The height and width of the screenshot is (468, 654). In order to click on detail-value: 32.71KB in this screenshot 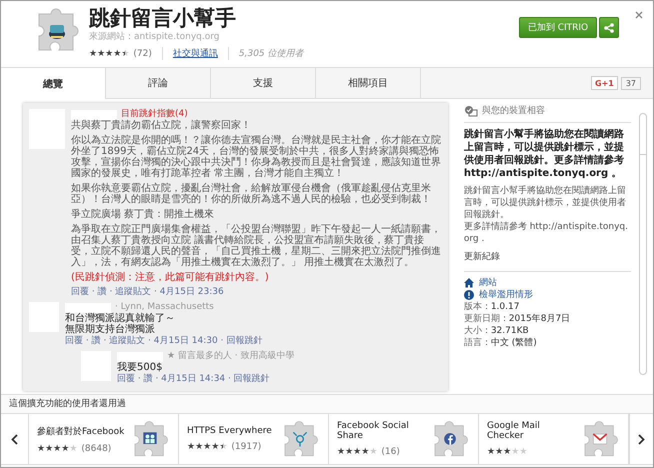, I will do `click(509, 331)`.